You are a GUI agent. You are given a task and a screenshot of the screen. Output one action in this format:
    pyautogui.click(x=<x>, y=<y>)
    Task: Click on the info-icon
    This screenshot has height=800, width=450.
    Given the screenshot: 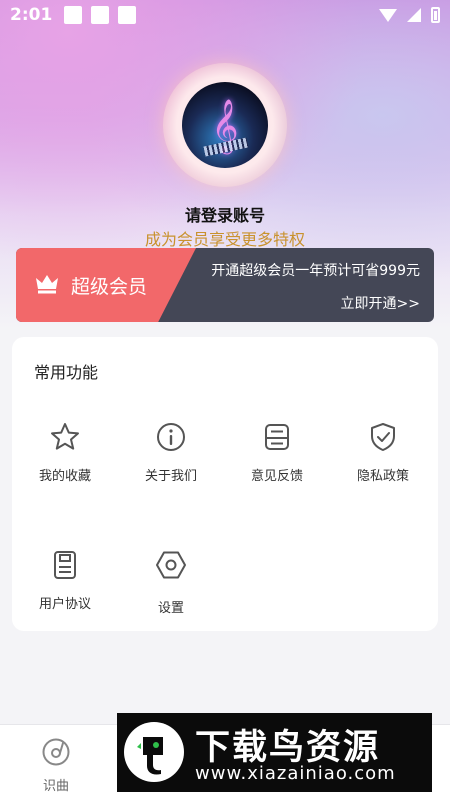 What is the action you would take?
    pyautogui.click(x=171, y=437)
    